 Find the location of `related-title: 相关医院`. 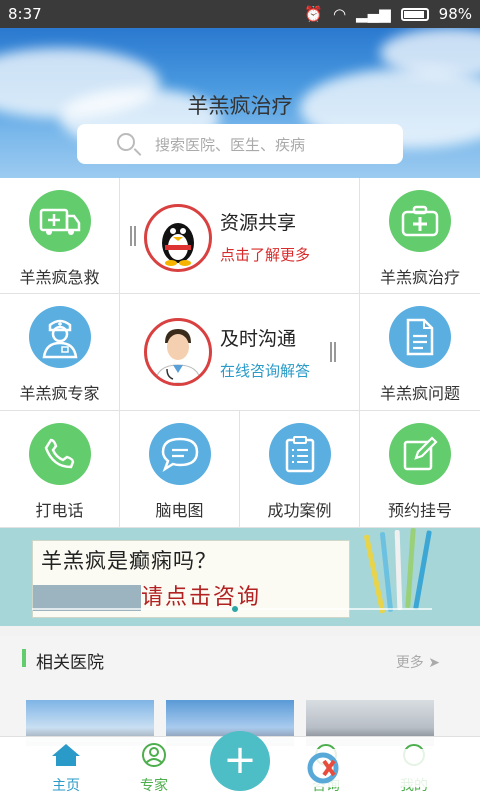

related-title: 相关医院 is located at coordinates (70, 663).